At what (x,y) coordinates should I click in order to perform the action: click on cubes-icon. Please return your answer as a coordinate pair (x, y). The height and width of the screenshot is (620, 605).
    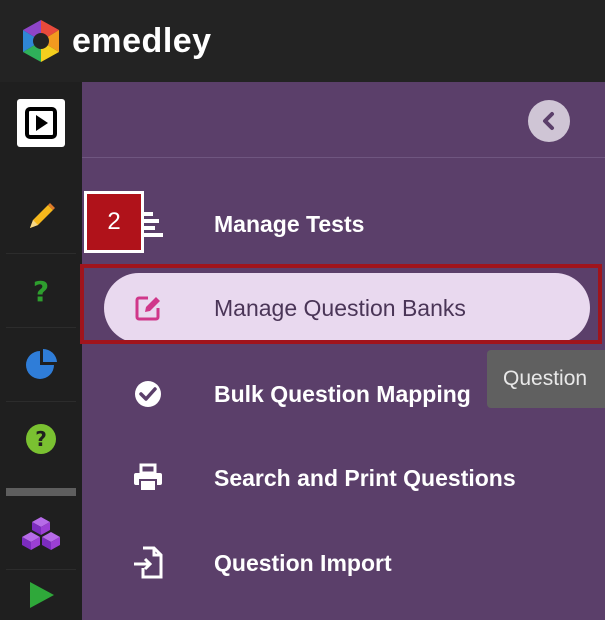
    Looking at the image, I should click on (41, 533).